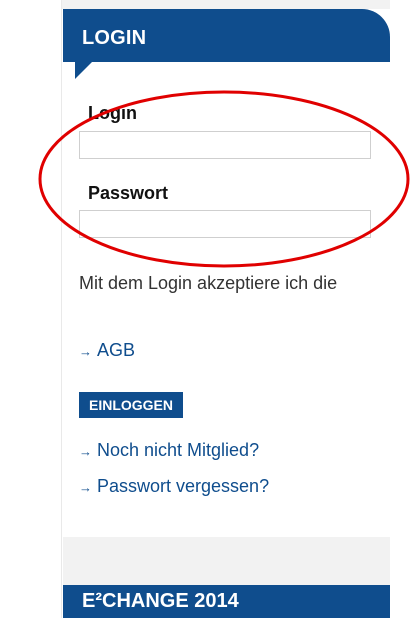 The height and width of the screenshot is (618, 411). What do you see at coordinates (225, 224) in the screenshot?
I see `password-input` at bounding box center [225, 224].